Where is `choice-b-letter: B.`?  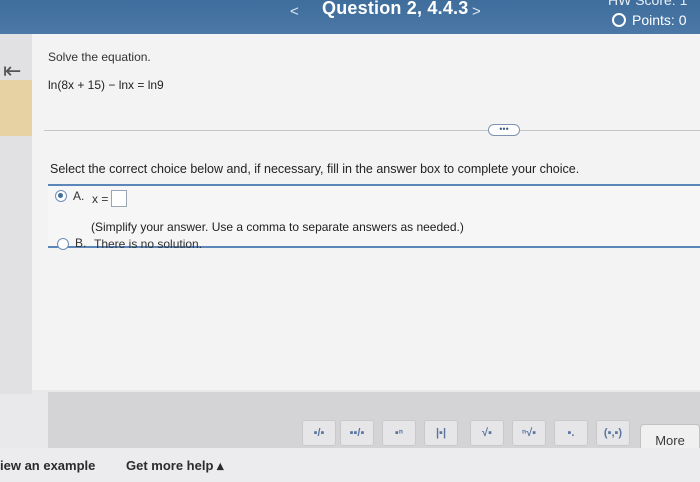
choice-b-letter: B. is located at coordinates (81, 243).